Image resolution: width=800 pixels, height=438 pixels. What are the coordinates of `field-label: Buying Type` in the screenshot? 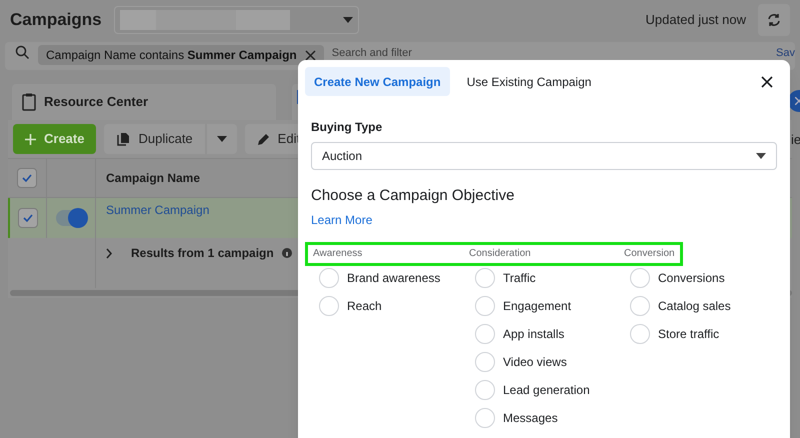 It's located at (347, 127).